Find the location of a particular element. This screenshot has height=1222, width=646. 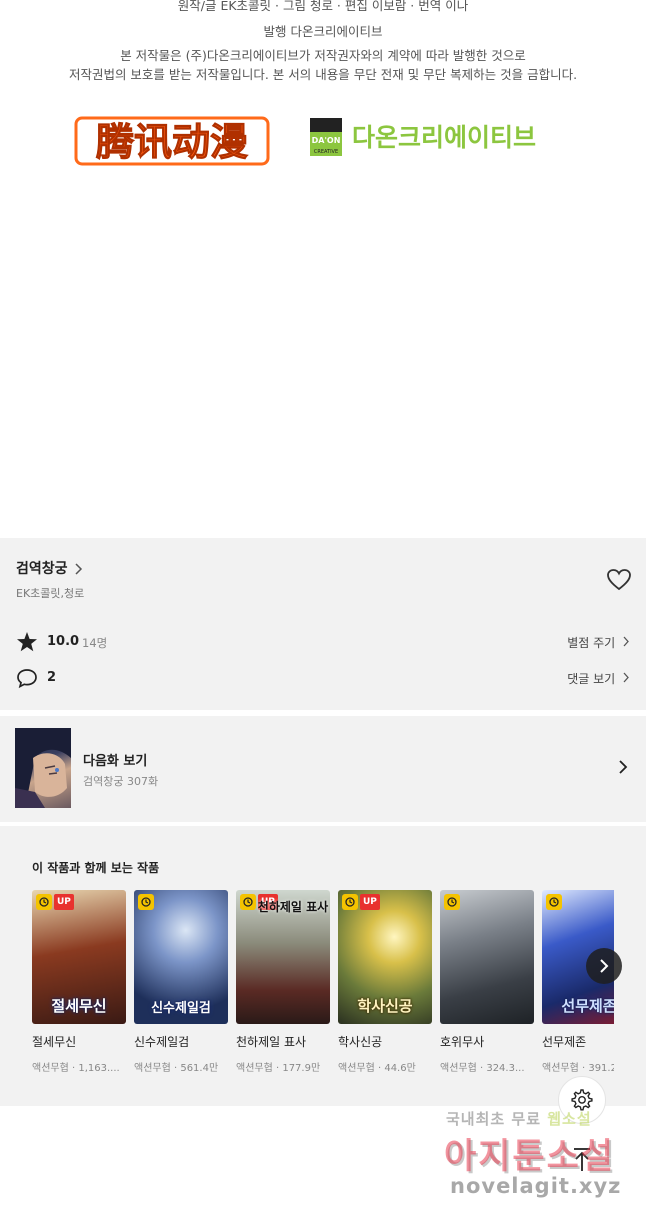

cover-title: 천하제일 표사 is located at coordinates (293, 907).